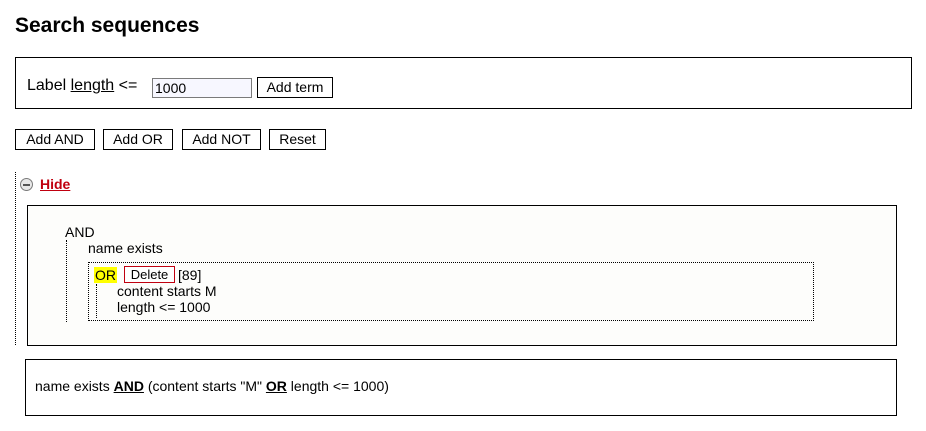 This screenshot has height=431, width=926. I want to click on tree-node-name-exists: name exists, so click(125, 248).